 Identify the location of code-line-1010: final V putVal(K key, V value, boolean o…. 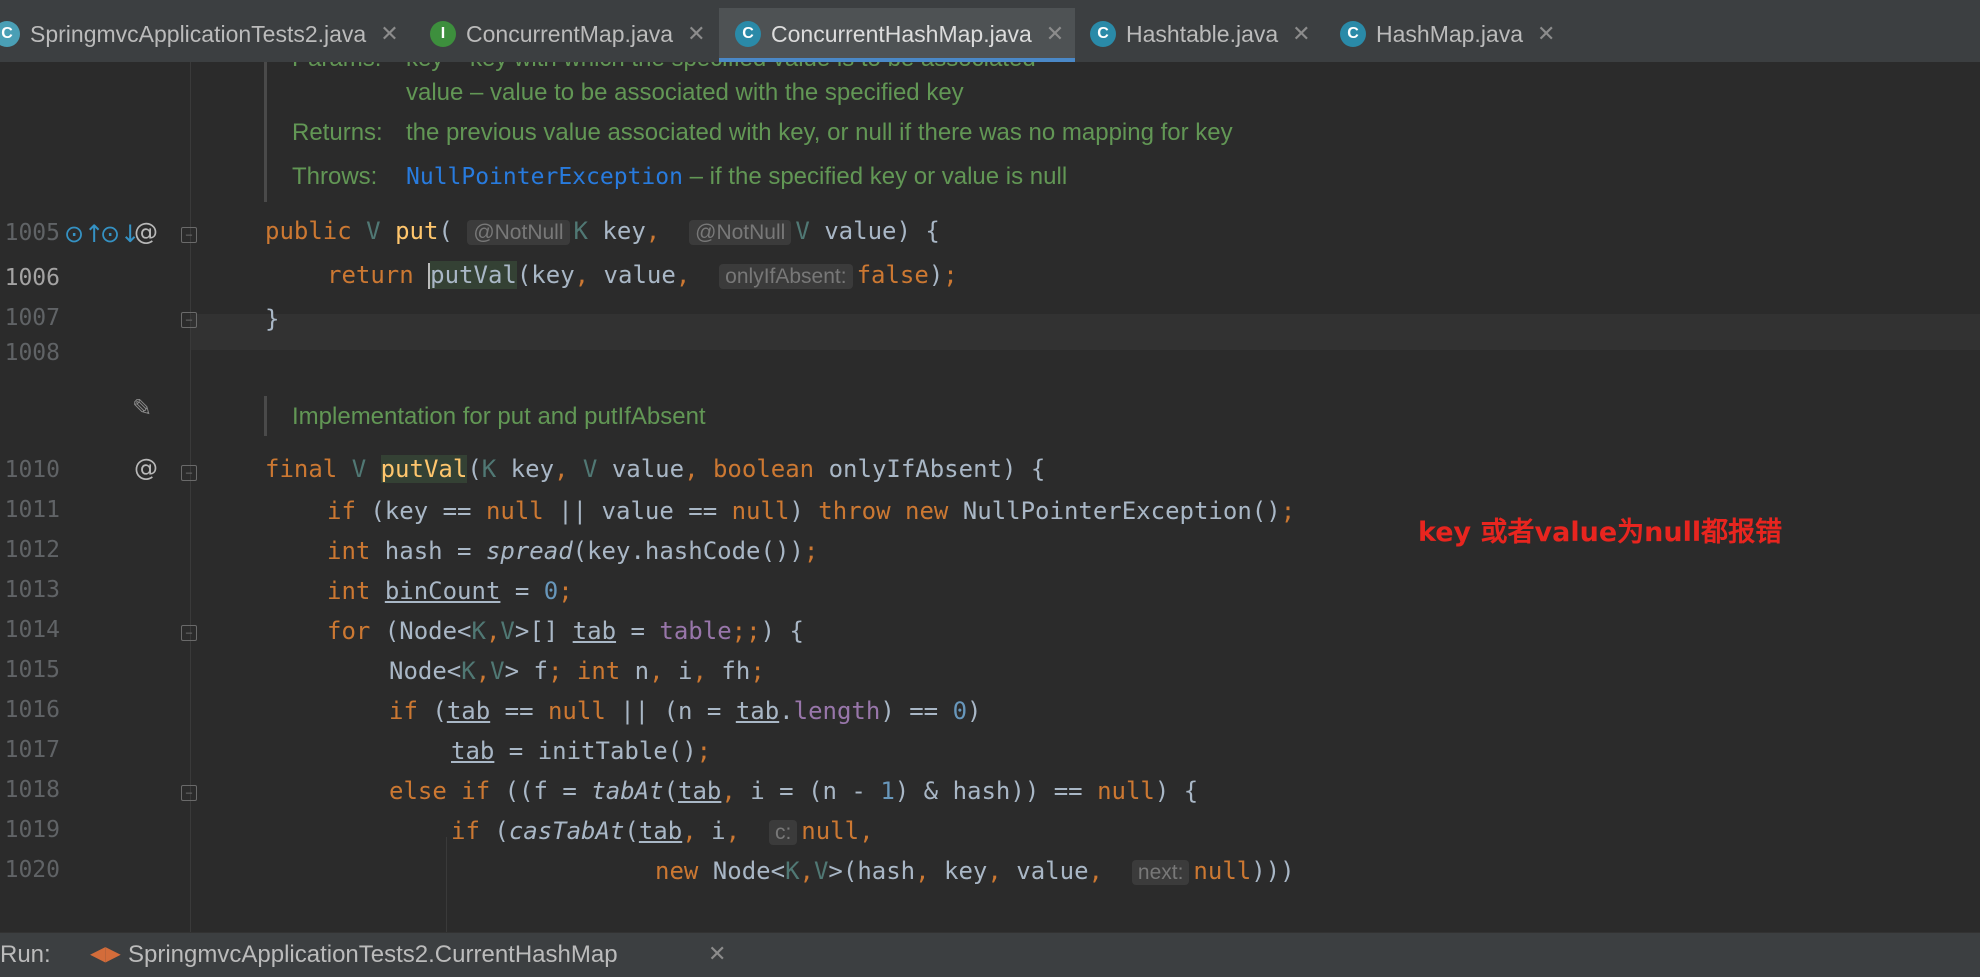
(655, 469).